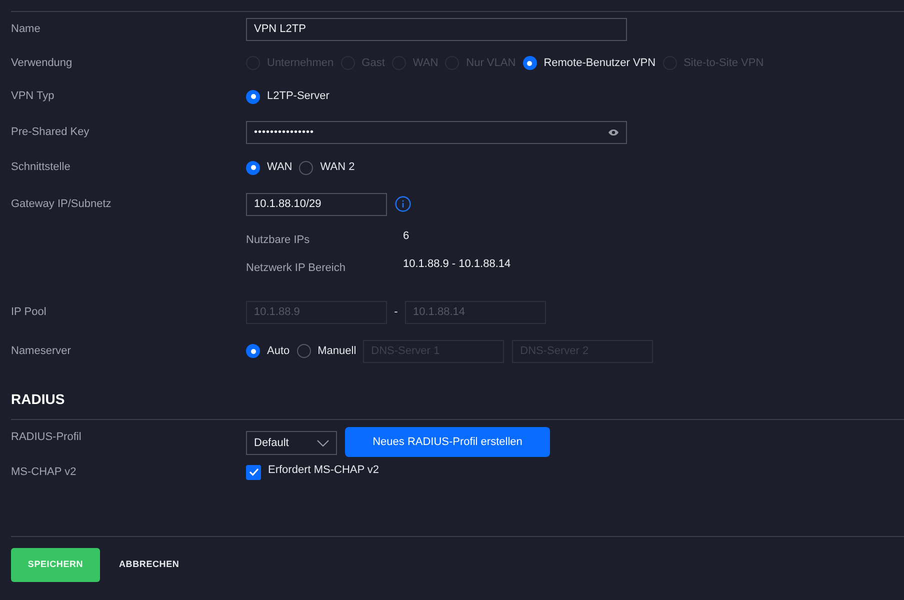 The image size is (904, 600). What do you see at coordinates (41, 62) in the screenshot?
I see `field-label: Verwendung` at bounding box center [41, 62].